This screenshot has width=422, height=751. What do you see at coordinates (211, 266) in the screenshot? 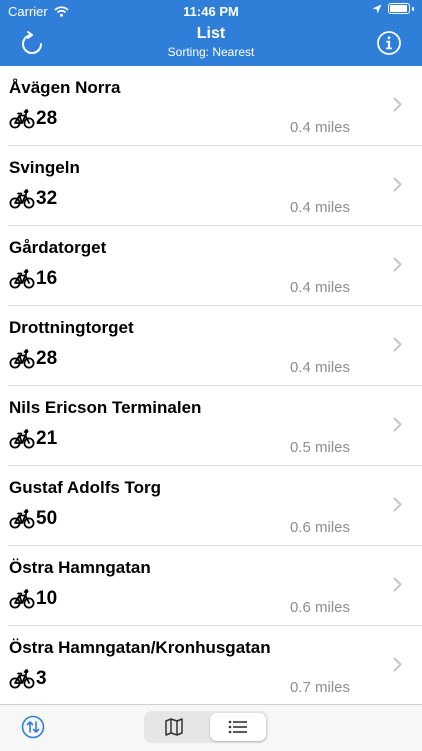
I see `station-row: Gårdatorget 16 0.4 miles` at bounding box center [211, 266].